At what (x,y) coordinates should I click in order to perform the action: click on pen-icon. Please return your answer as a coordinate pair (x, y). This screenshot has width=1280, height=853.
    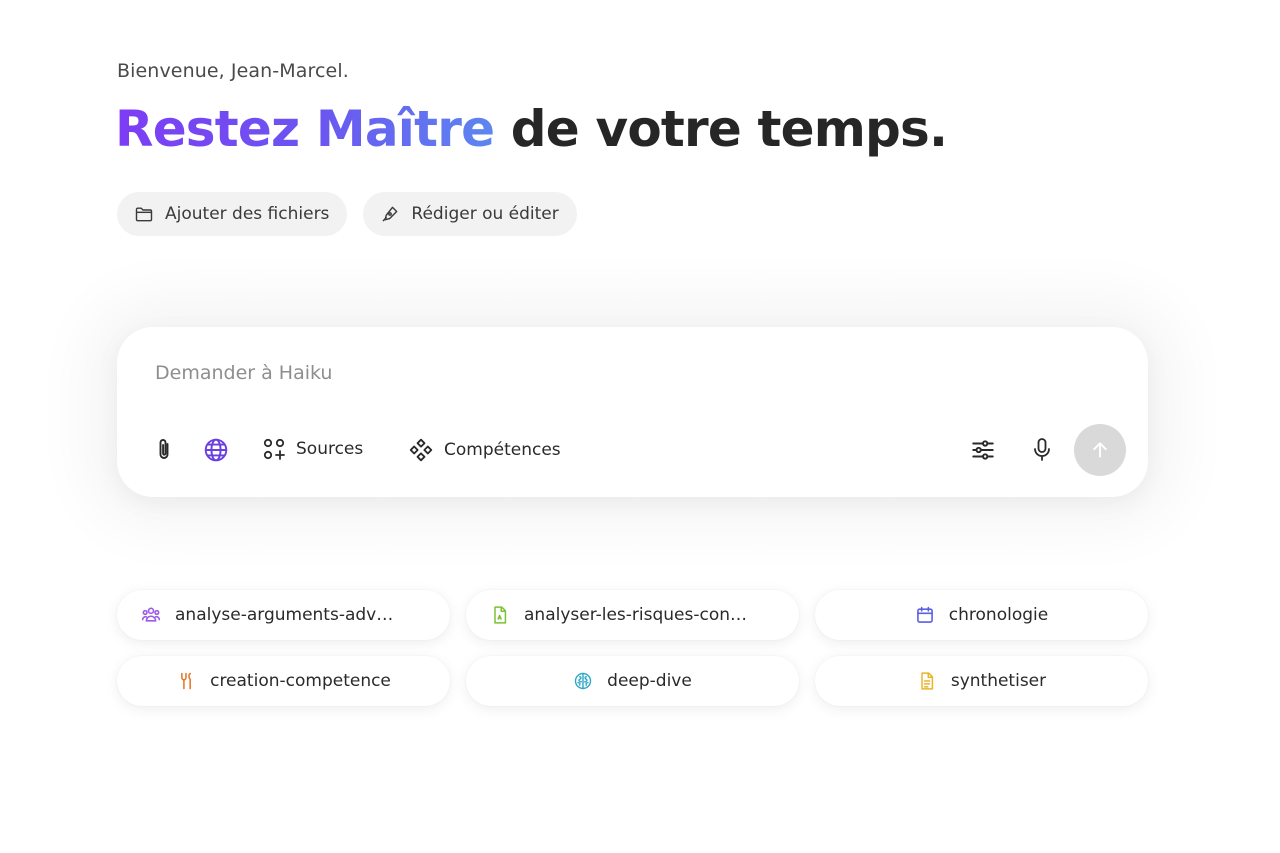
    Looking at the image, I should click on (390, 214).